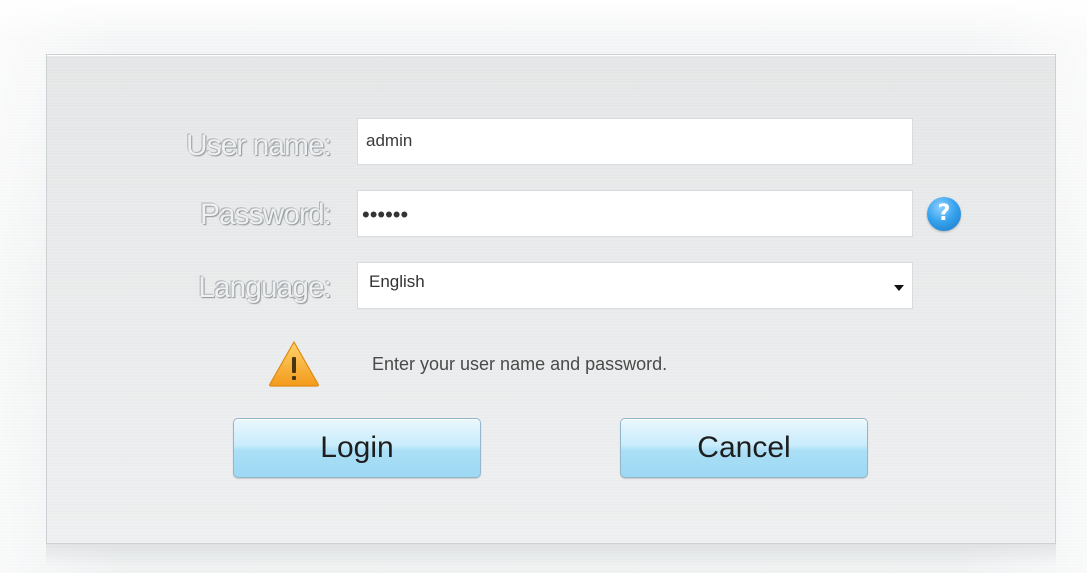  I want to click on password-label: Password:, so click(265, 214).